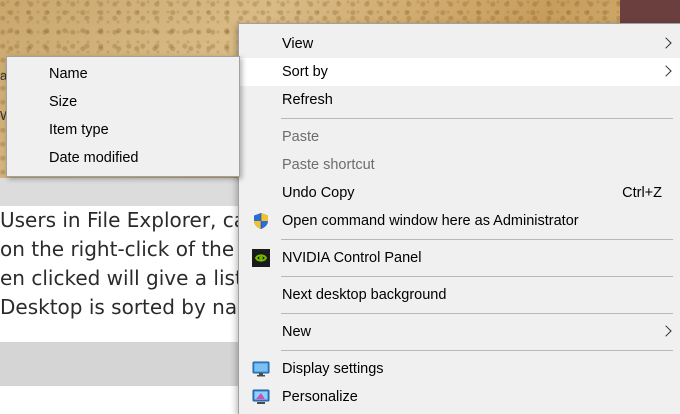 The width and height of the screenshot is (680, 414). What do you see at coordinates (459, 332) in the screenshot?
I see `menu-item-new: New` at bounding box center [459, 332].